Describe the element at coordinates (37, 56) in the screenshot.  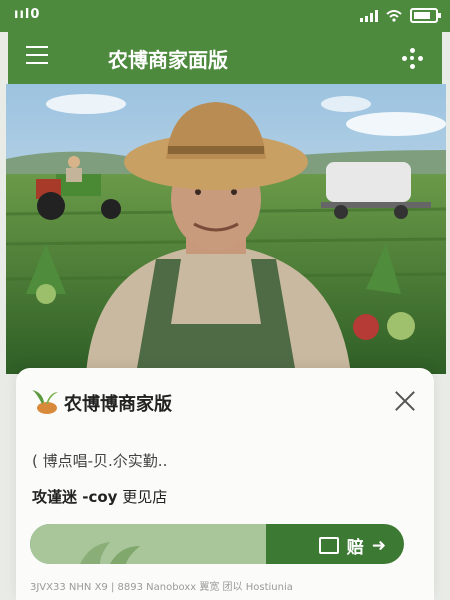
I see `menu-icon` at that location.